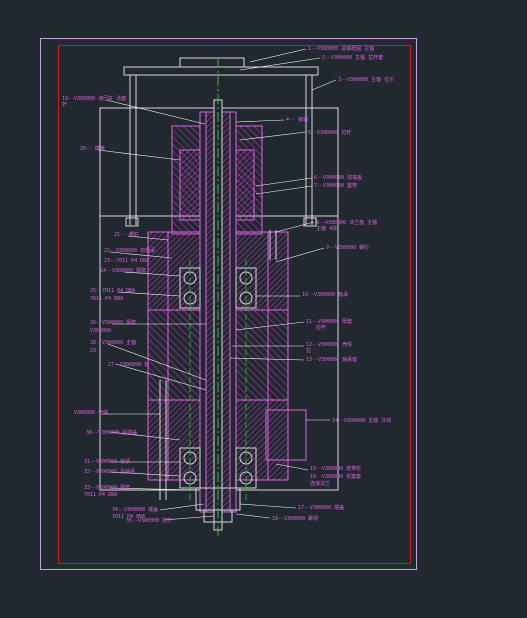 The height and width of the screenshot is (618, 527). I want to click on label-12: 12--V300000 壳体, so click(329, 345).